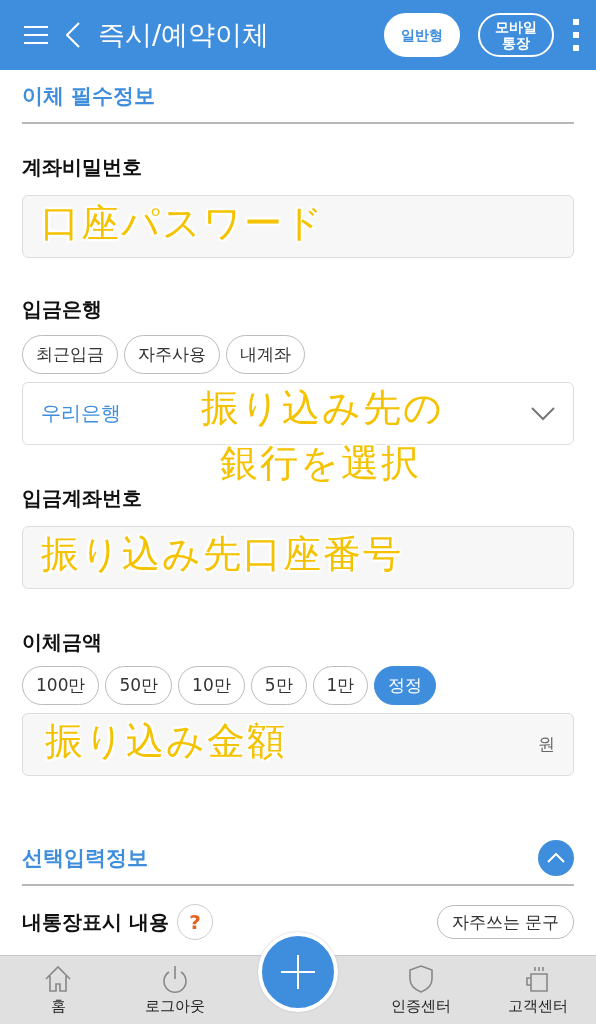  Describe the element at coordinates (322, 409) in the screenshot. I see `annotation-text: 振り込み先の` at that location.